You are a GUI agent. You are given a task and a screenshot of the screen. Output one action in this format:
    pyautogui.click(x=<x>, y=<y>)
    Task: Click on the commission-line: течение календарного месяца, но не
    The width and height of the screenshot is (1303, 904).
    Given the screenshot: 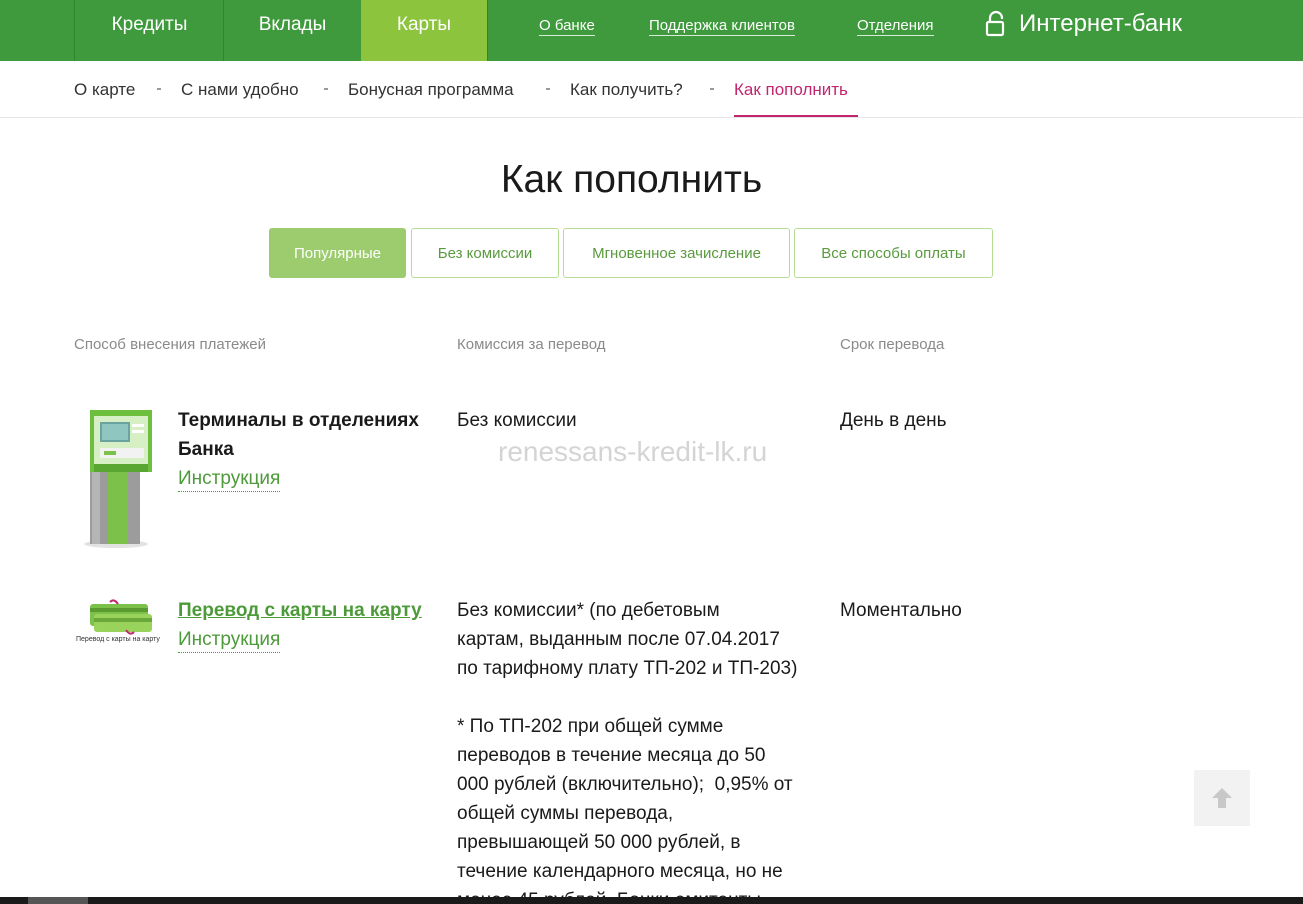 What is the action you would take?
    pyautogui.click(x=620, y=871)
    